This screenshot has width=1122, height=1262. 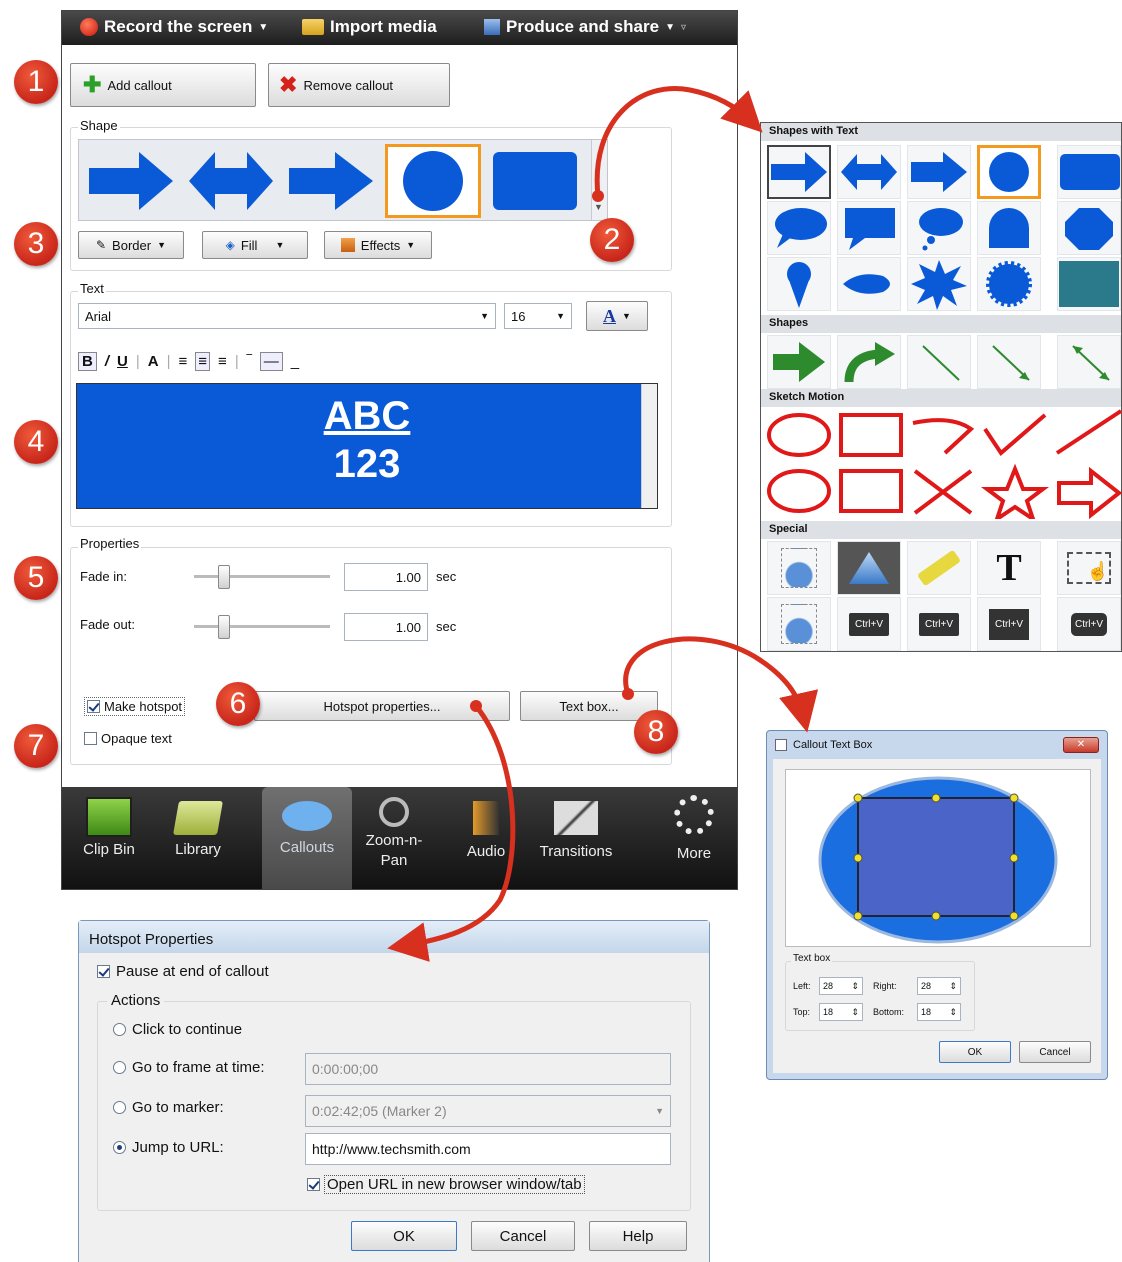 What do you see at coordinates (939, 1012) in the screenshot?
I see `bottom-spinner: 18 ⇕` at bounding box center [939, 1012].